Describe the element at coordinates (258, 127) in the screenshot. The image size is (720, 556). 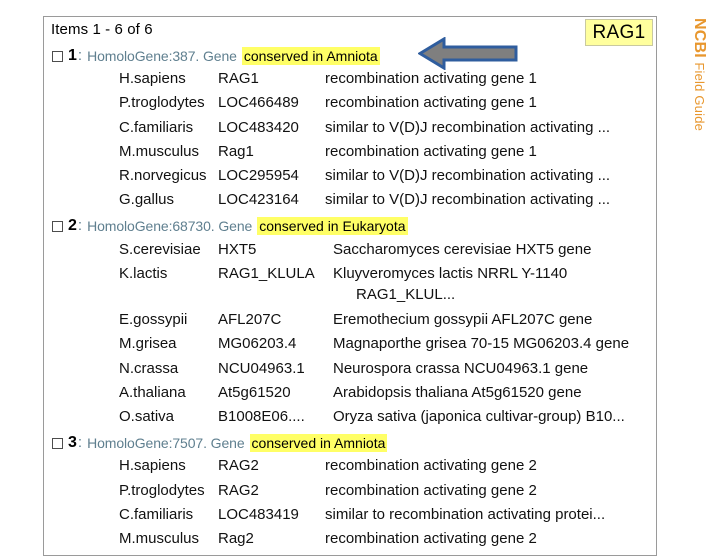
I see `gene-symbol: LOC483420` at that location.